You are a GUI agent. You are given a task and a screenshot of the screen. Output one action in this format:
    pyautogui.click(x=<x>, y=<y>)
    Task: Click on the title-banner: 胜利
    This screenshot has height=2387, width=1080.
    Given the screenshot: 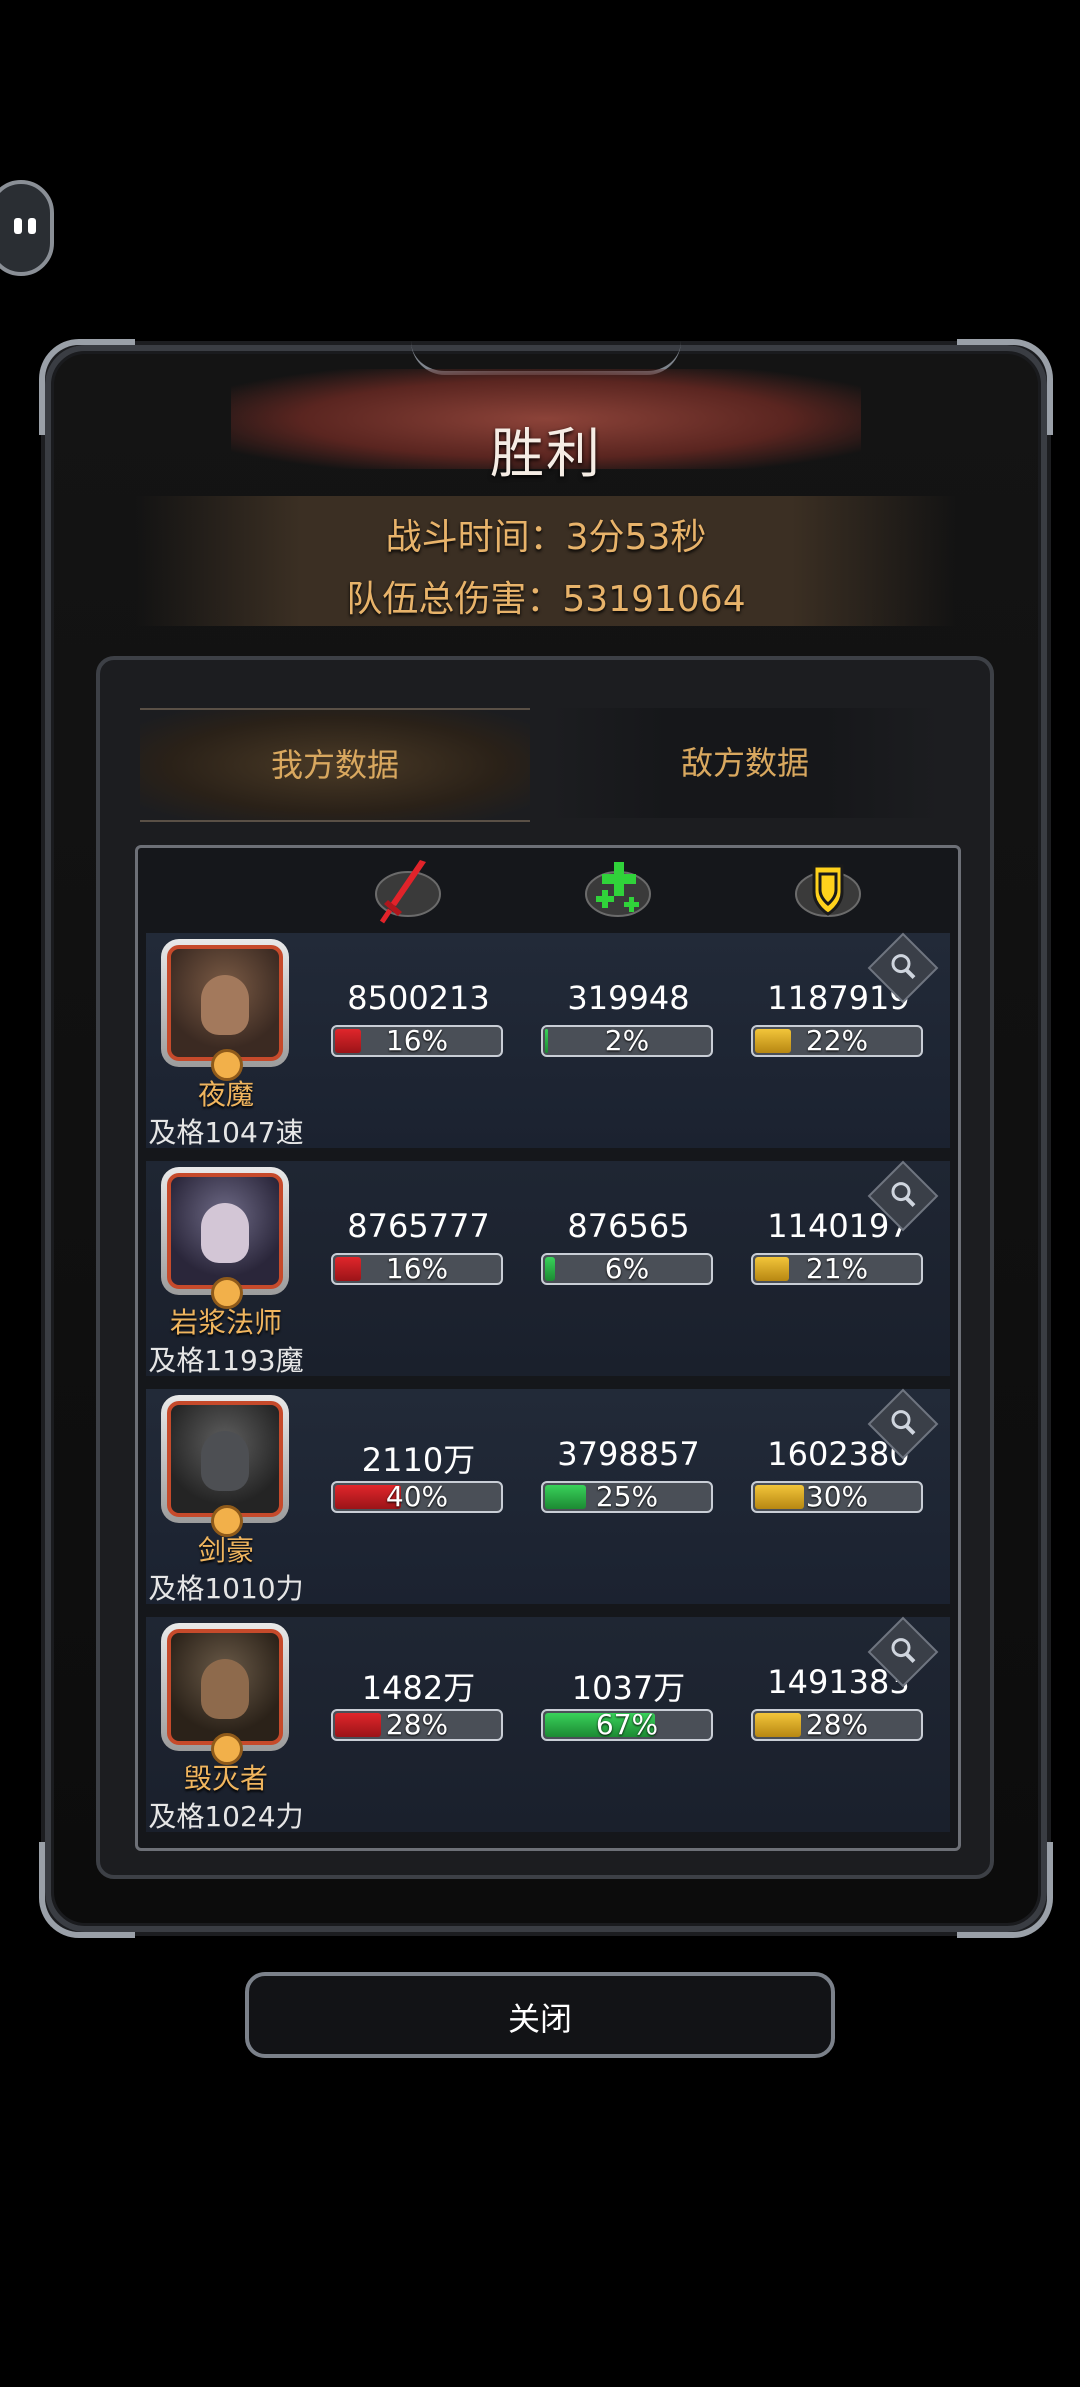 What is the action you would take?
    pyautogui.click(x=546, y=427)
    